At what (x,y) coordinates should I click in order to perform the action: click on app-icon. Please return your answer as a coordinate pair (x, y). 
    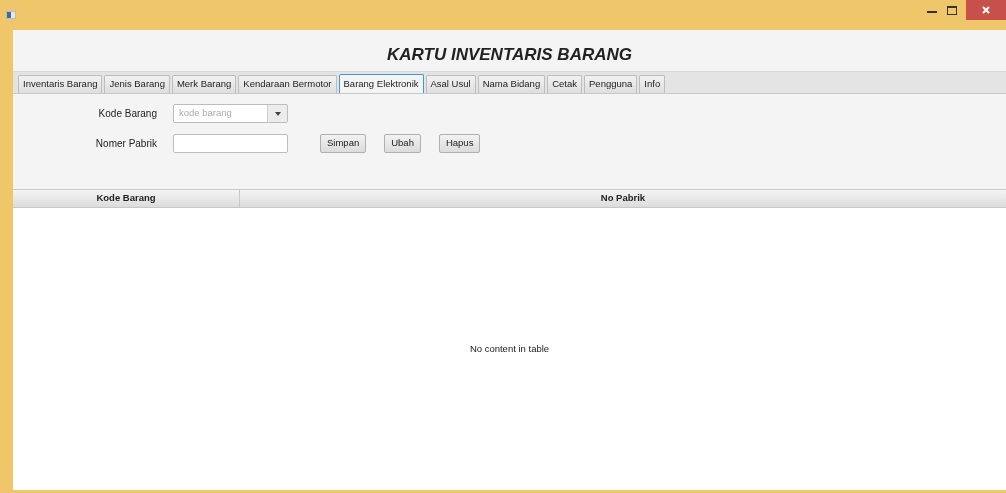
    Looking at the image, I should click on (11, 15).